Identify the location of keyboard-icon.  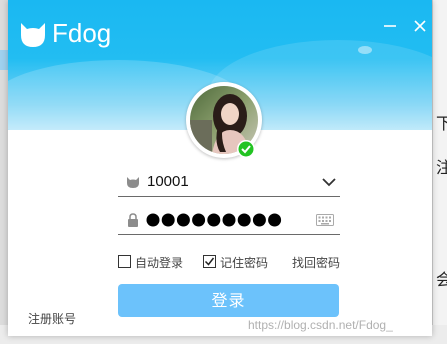
(325, 220).